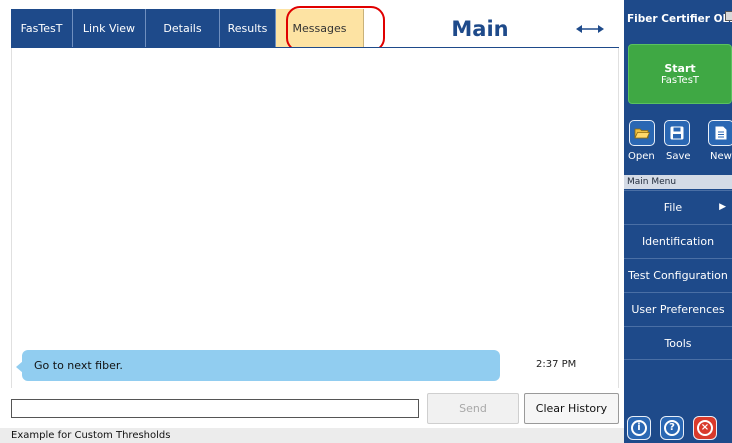 Image resolution: width=732 pixels, height=443 pixels. Describe the element at coordinates (183, 28) in the screenshot. I see `tab-details: Details` at that location.